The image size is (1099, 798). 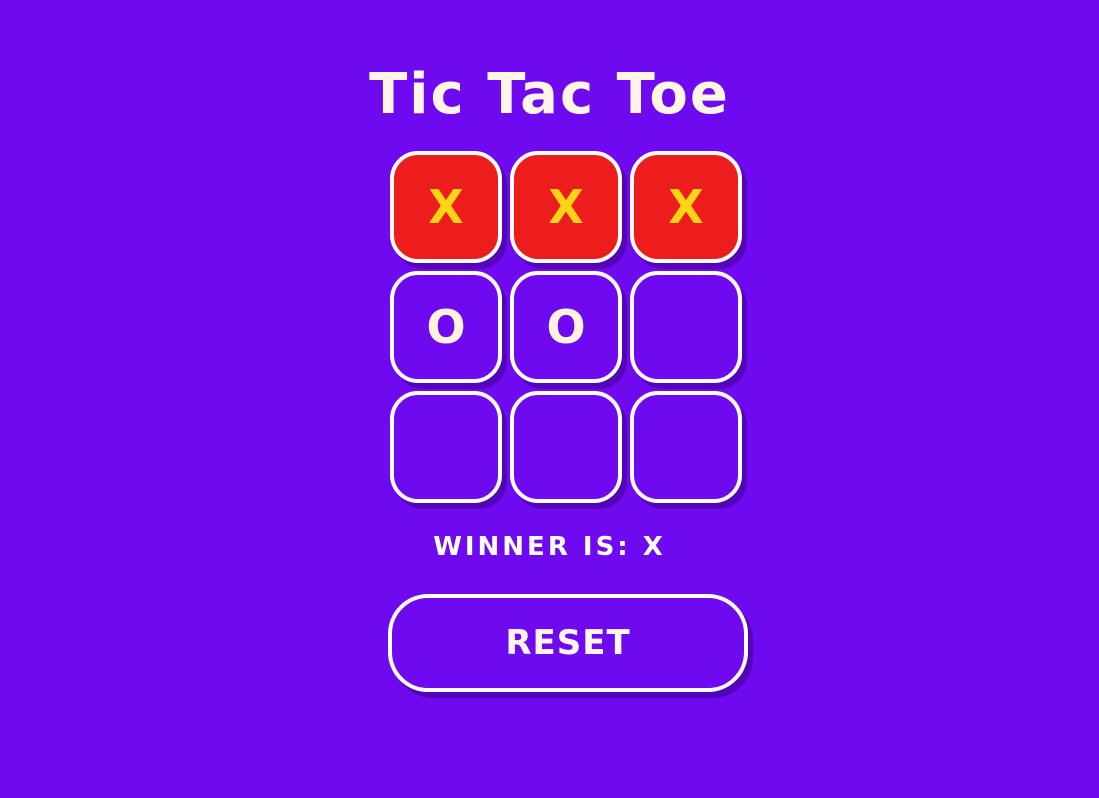 I want to click on board-cell-4: O, so click(x=446, y=327).